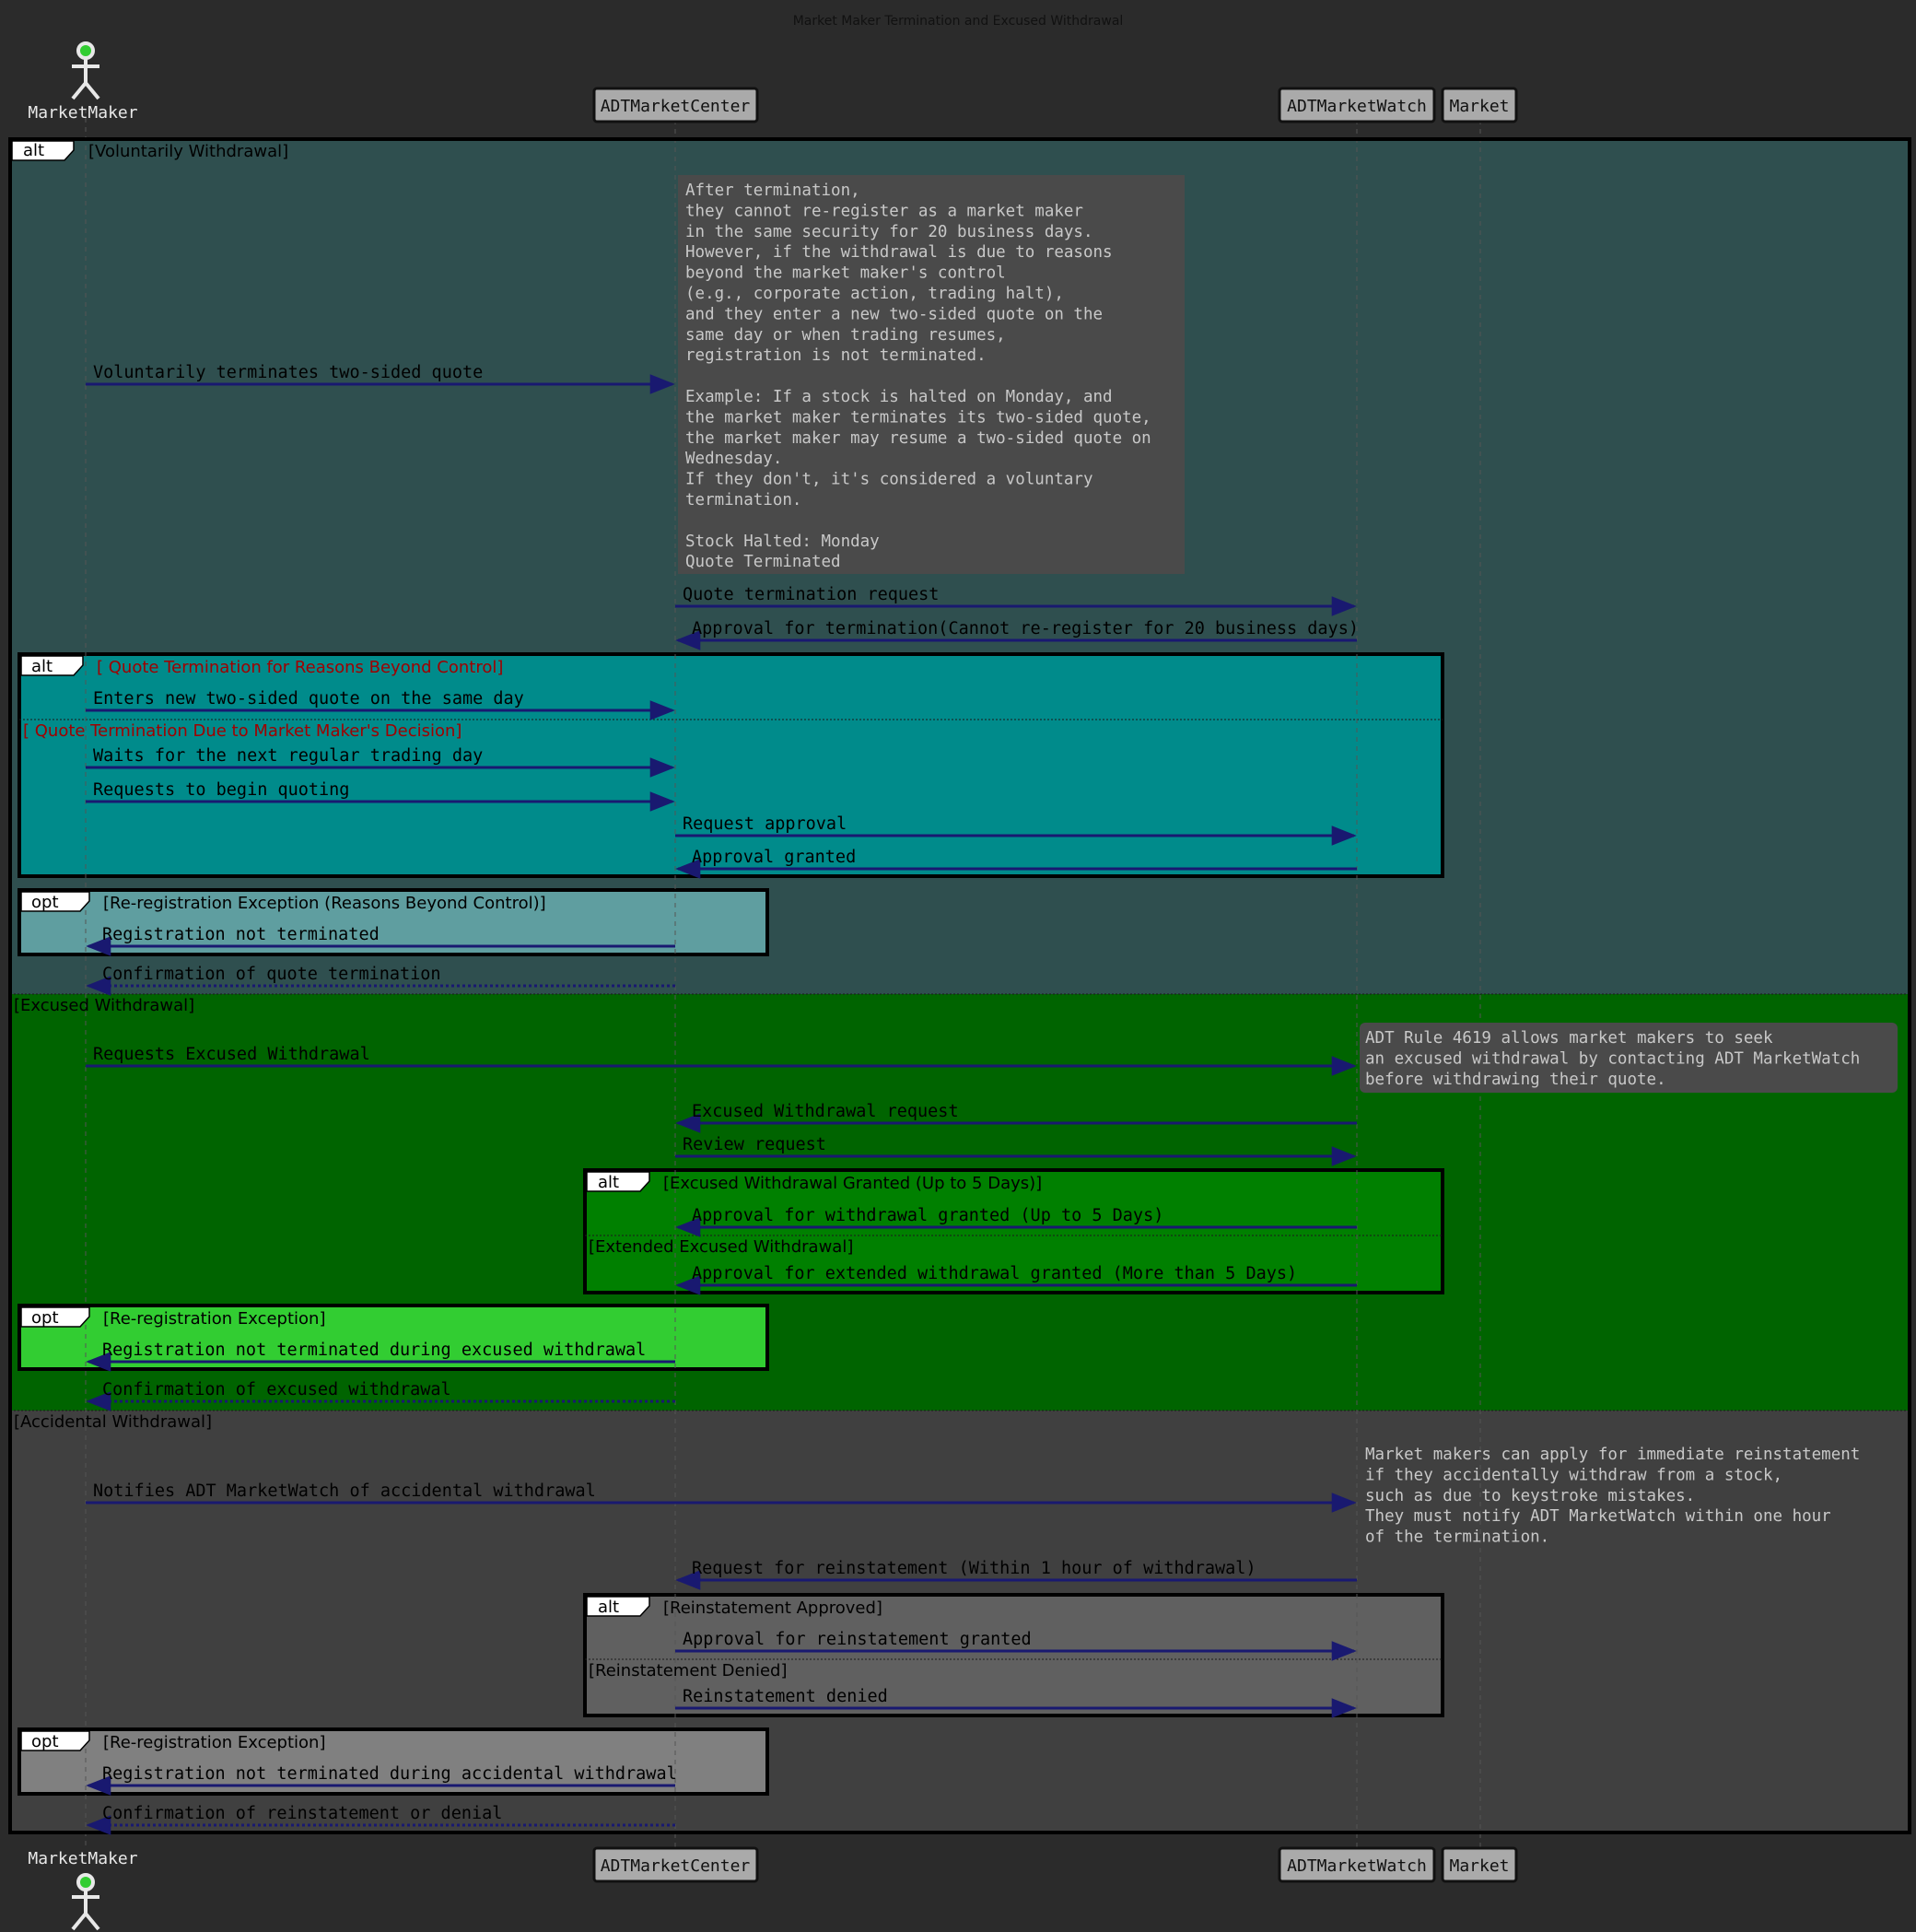 Image resolution: width=1916 pixels, height=1932 pixels. What do you see at coordinates (825, 1111) in the screenshot?
I see `message-label-m12: Excused Withdrawal request` at bounding box center [825, 1111].